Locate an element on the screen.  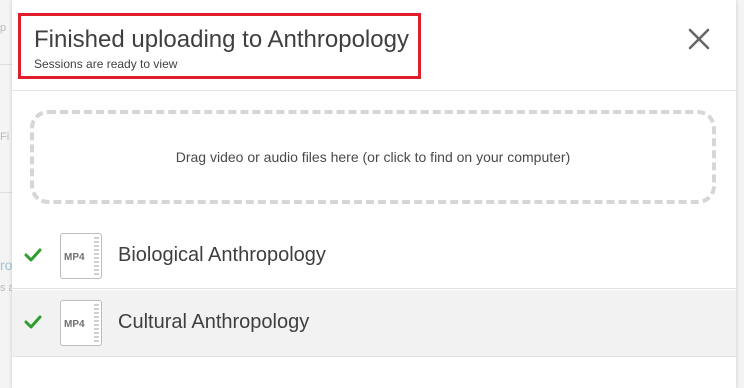
file-name: Cultural Anthropology is located at coordinates (214, 322).